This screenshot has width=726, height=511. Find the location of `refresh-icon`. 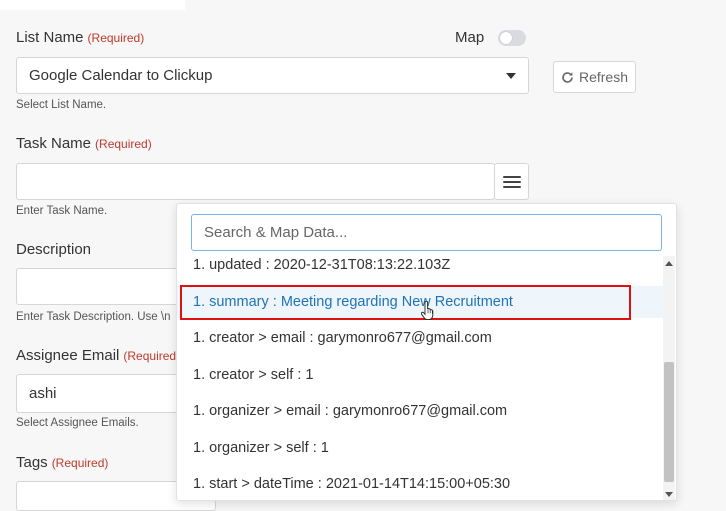

refresh-icon is located at coordinates (567, 77).